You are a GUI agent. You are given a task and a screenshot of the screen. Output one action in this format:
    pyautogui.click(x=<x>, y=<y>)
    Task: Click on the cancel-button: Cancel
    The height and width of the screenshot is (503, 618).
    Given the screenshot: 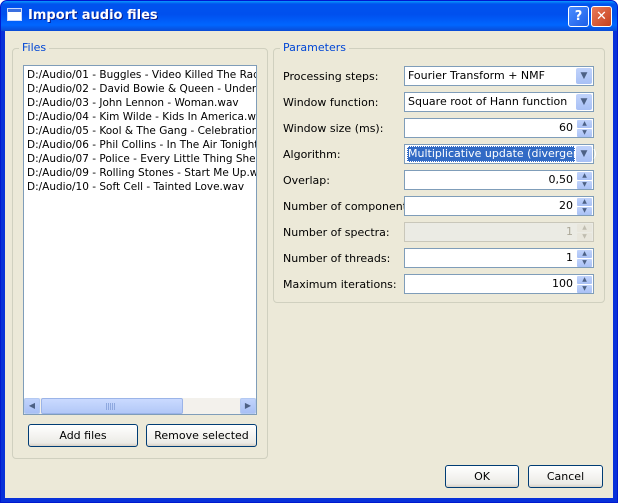 What is the action you would take?
    pyautogui.click(x=565, y=476)
    